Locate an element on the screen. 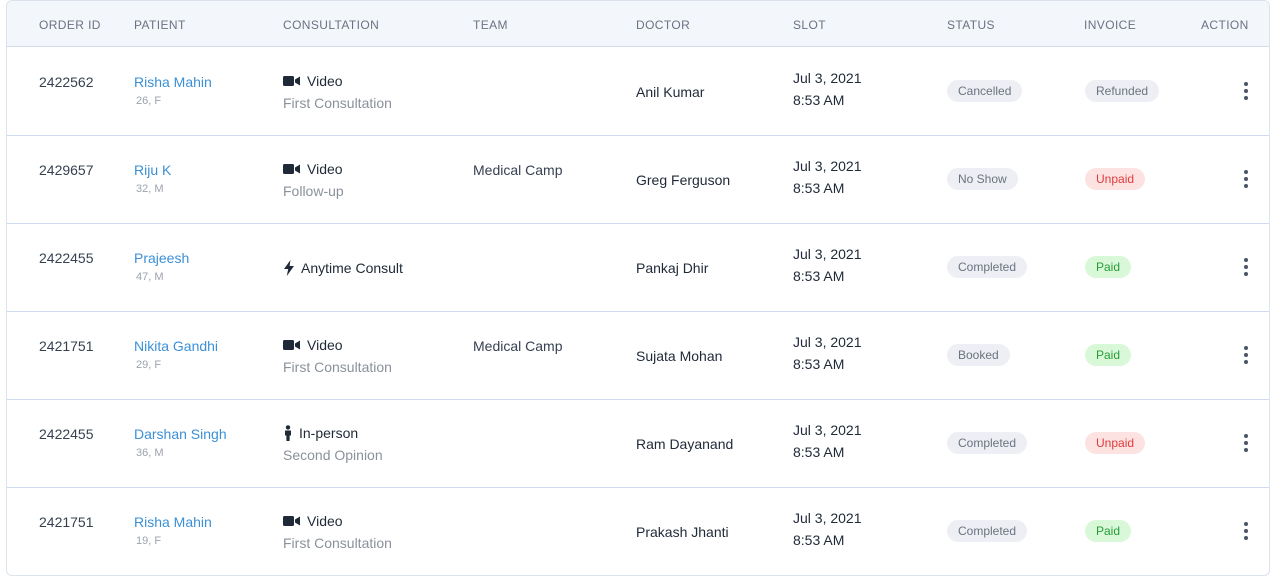  invoice-cell: Refunded is located at coordinates (1122, 91).